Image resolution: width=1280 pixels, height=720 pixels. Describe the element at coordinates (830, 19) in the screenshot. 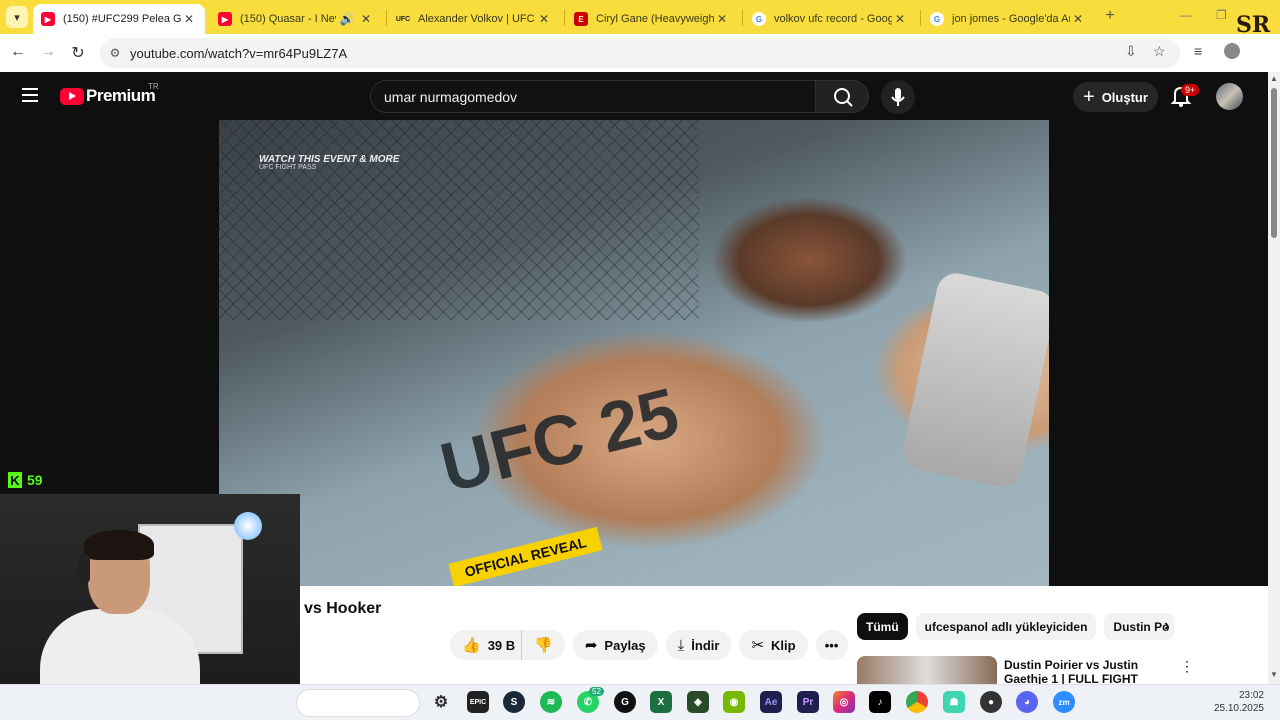

I see `tab-volkov-record: G volkov ufc record - Google ✕` at that location.